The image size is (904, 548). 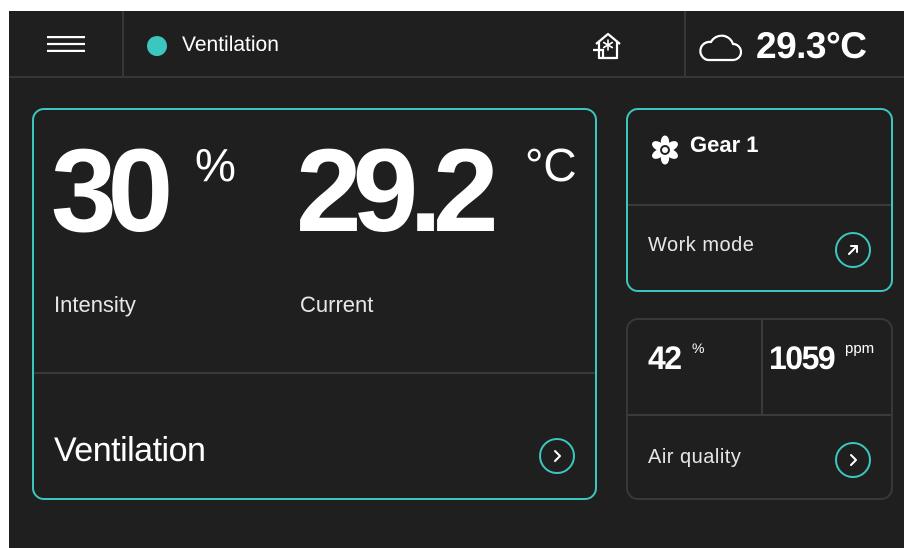 I want to click on fan-icon, so click(x=665, y=150).